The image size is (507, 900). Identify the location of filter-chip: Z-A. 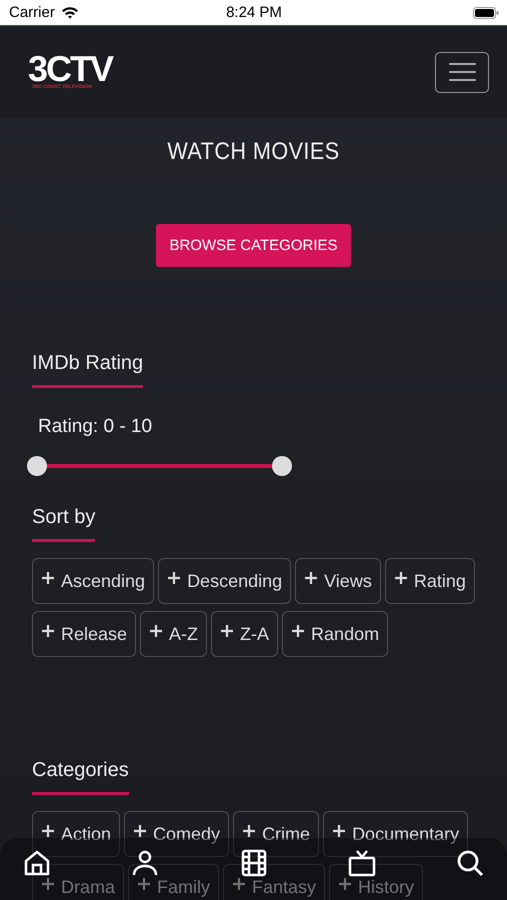
(244, 634).